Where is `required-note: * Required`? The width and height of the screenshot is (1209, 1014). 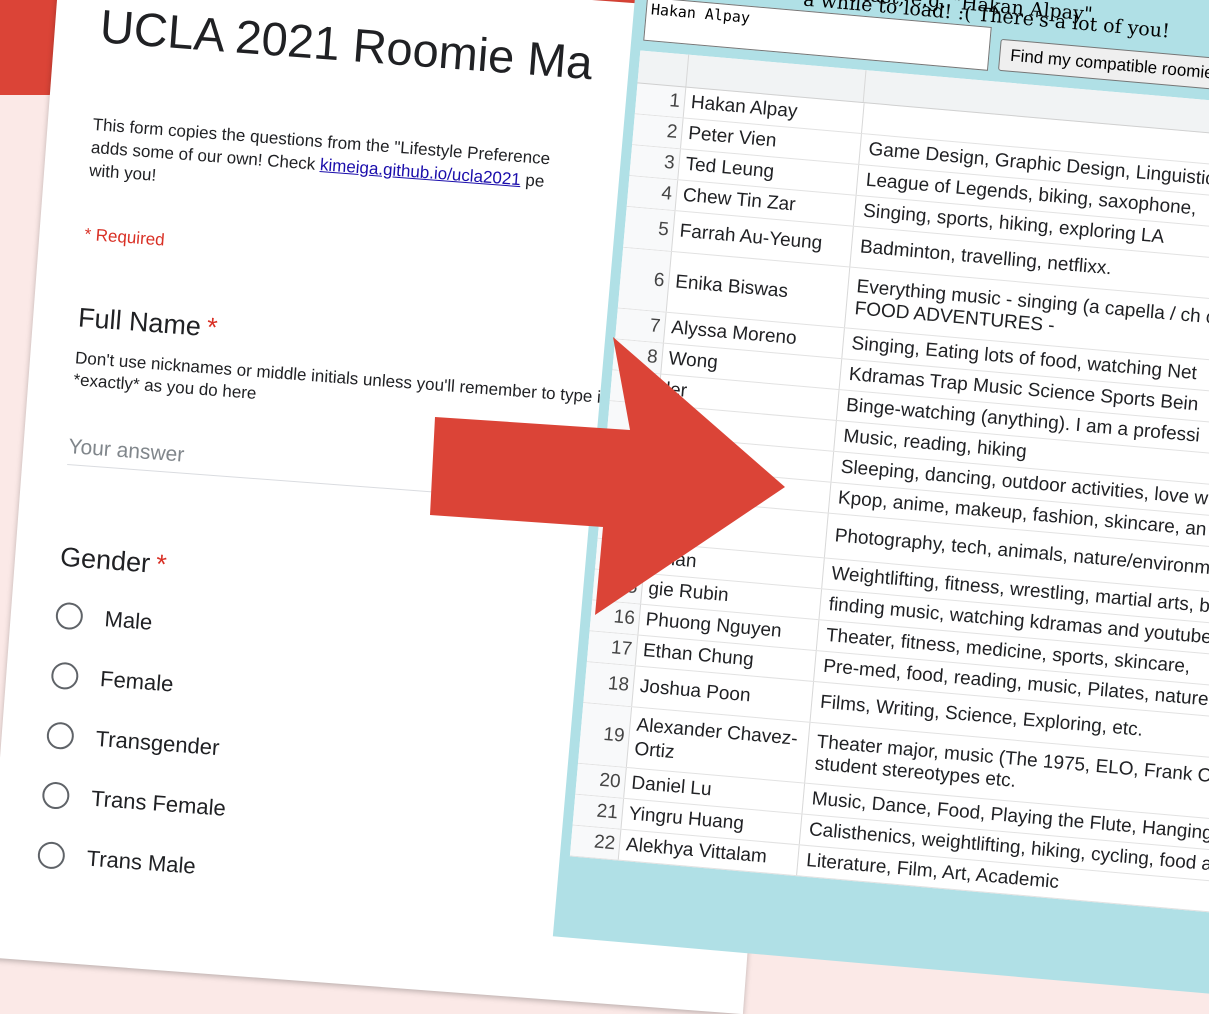 required-note: * Required is located at coordinates (124, 237).